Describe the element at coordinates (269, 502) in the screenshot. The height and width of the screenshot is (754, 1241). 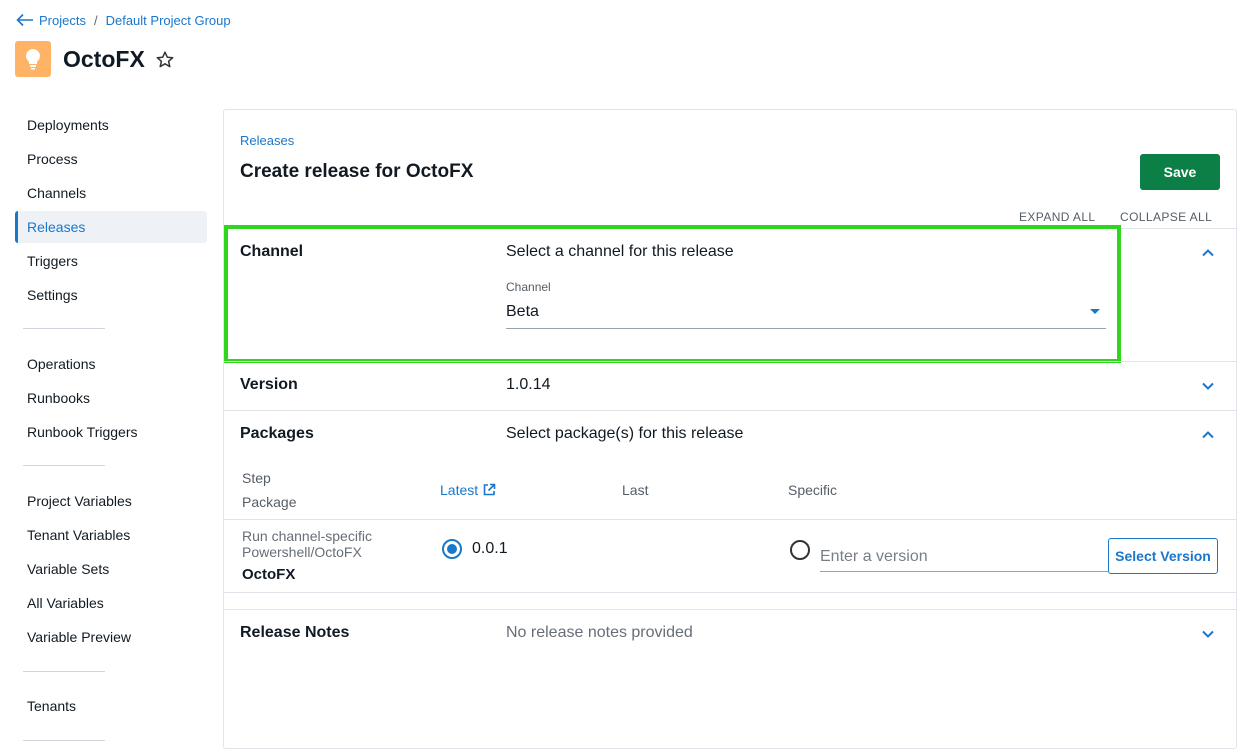
I see `column-header-package: Package` at that location.